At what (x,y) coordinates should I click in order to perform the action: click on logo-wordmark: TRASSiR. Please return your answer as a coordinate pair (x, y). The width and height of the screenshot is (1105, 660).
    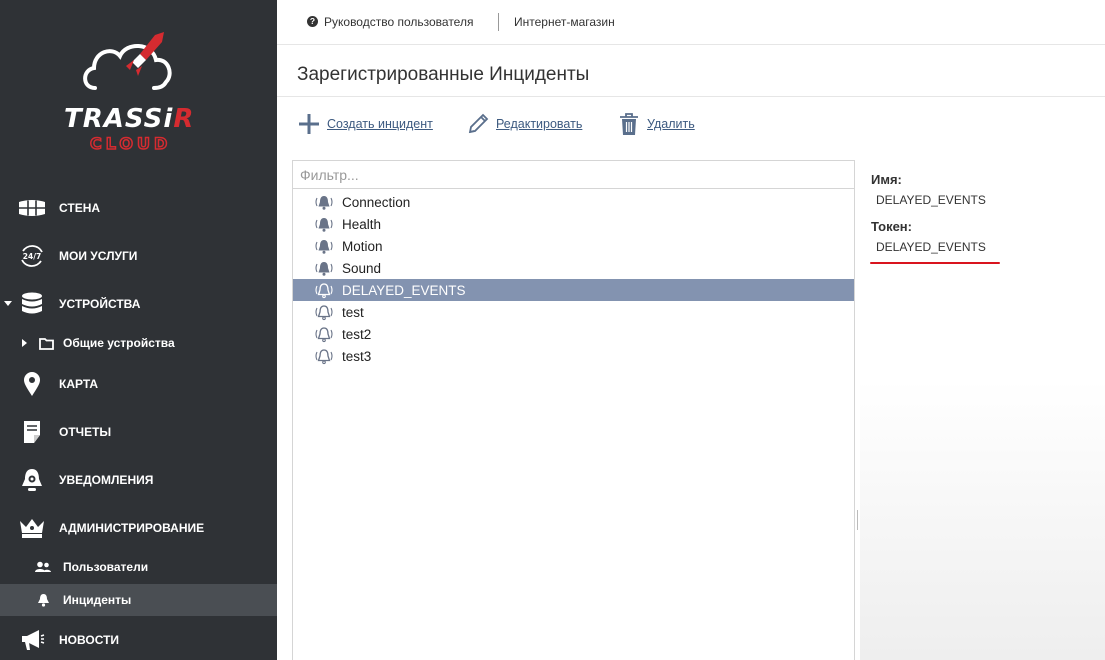
    Looking at the image, I should click on (129, 119).